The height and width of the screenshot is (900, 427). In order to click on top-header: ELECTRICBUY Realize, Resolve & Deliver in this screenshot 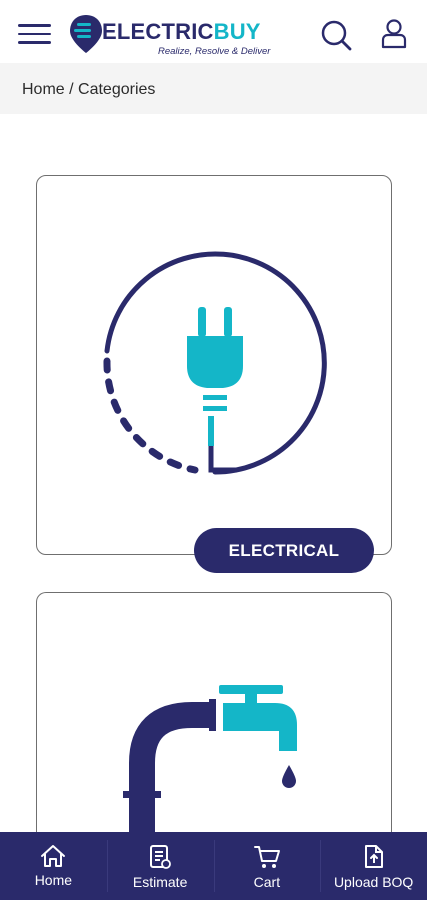, I will do `click(213, 31)`.